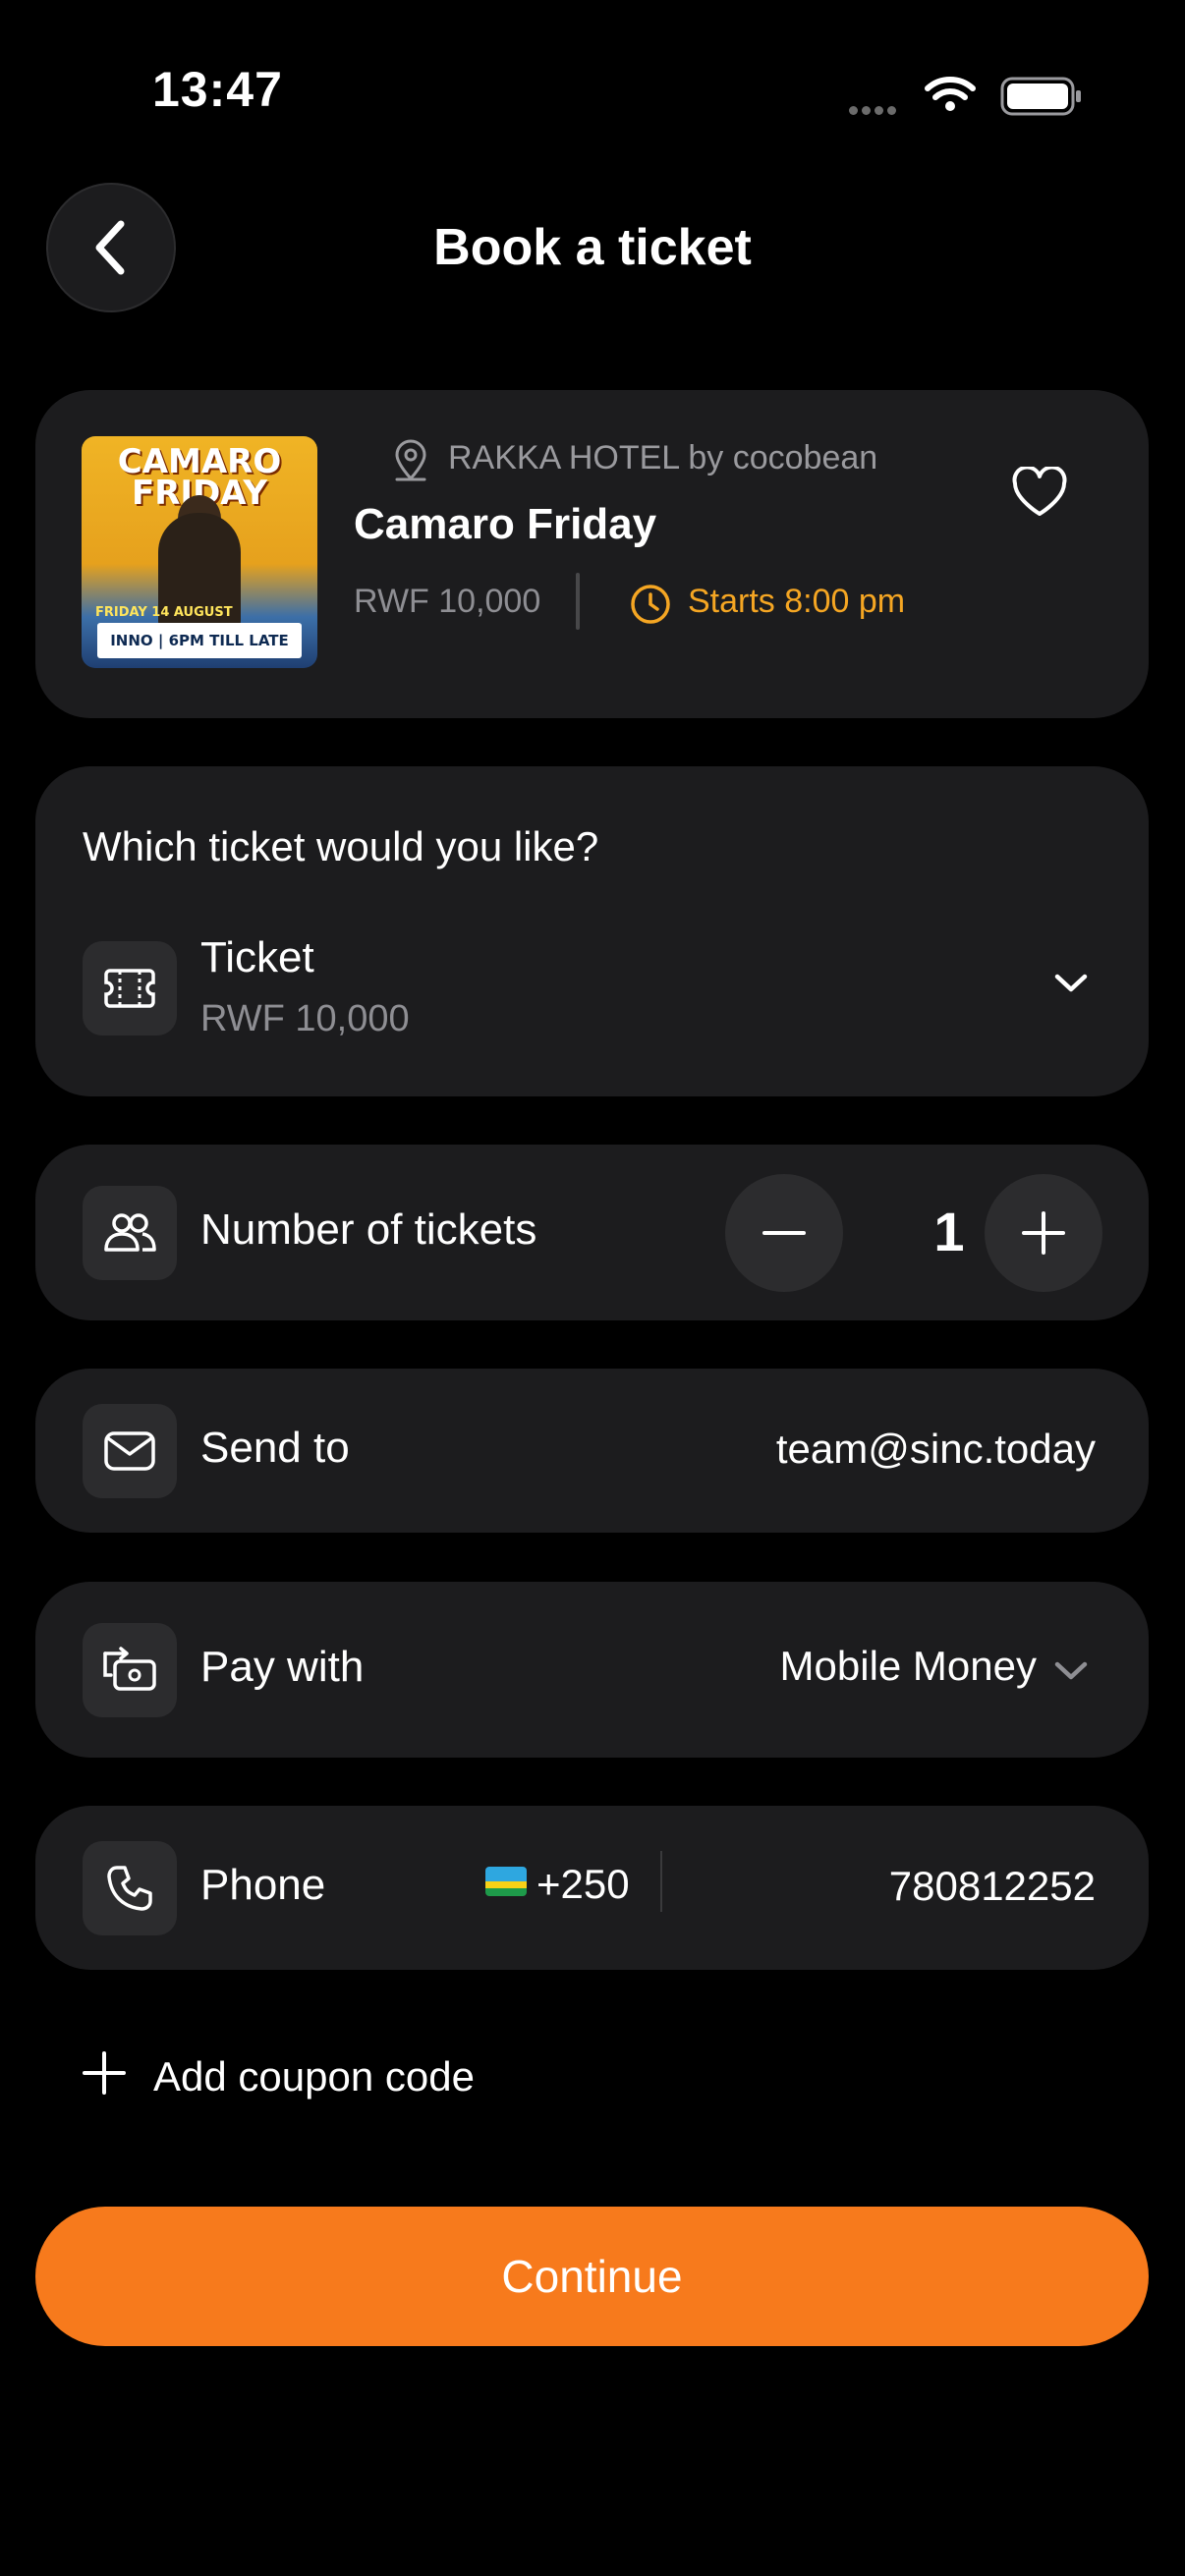 This screenshot has width=1185, height=2576. I want to click on ticket-type-price: RWF 10,000, so click(305, 1018).